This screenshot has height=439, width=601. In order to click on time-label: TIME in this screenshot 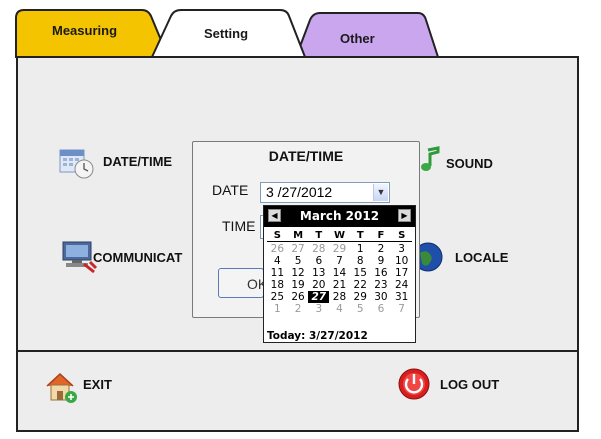, I will do `click(239, 226)`.